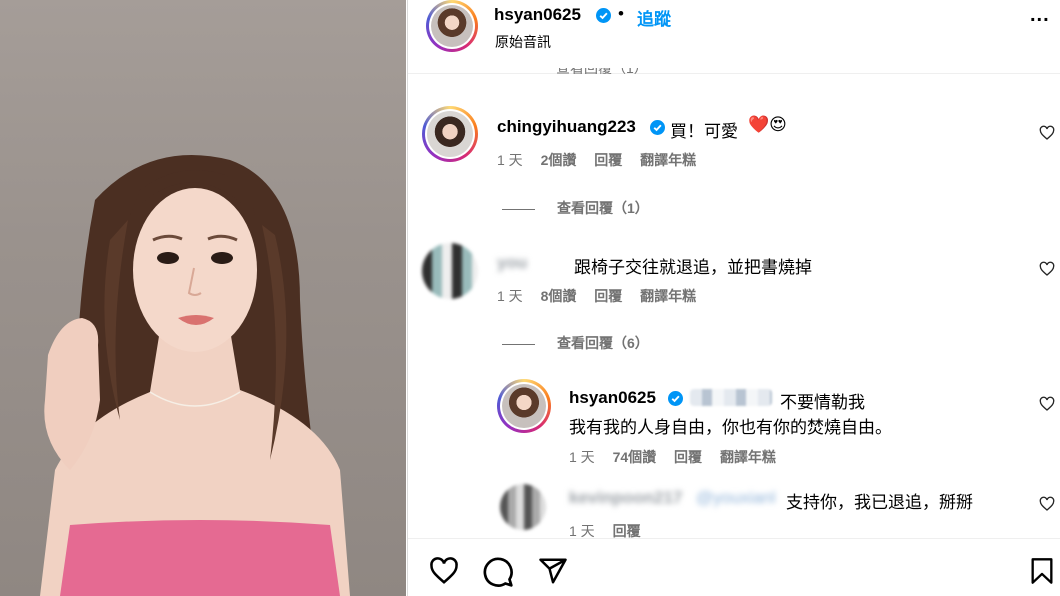  What do you see at coordinates (524, 406) in the screenshot?
I see `reply-author-avatar` at bounding box center [524, 406].